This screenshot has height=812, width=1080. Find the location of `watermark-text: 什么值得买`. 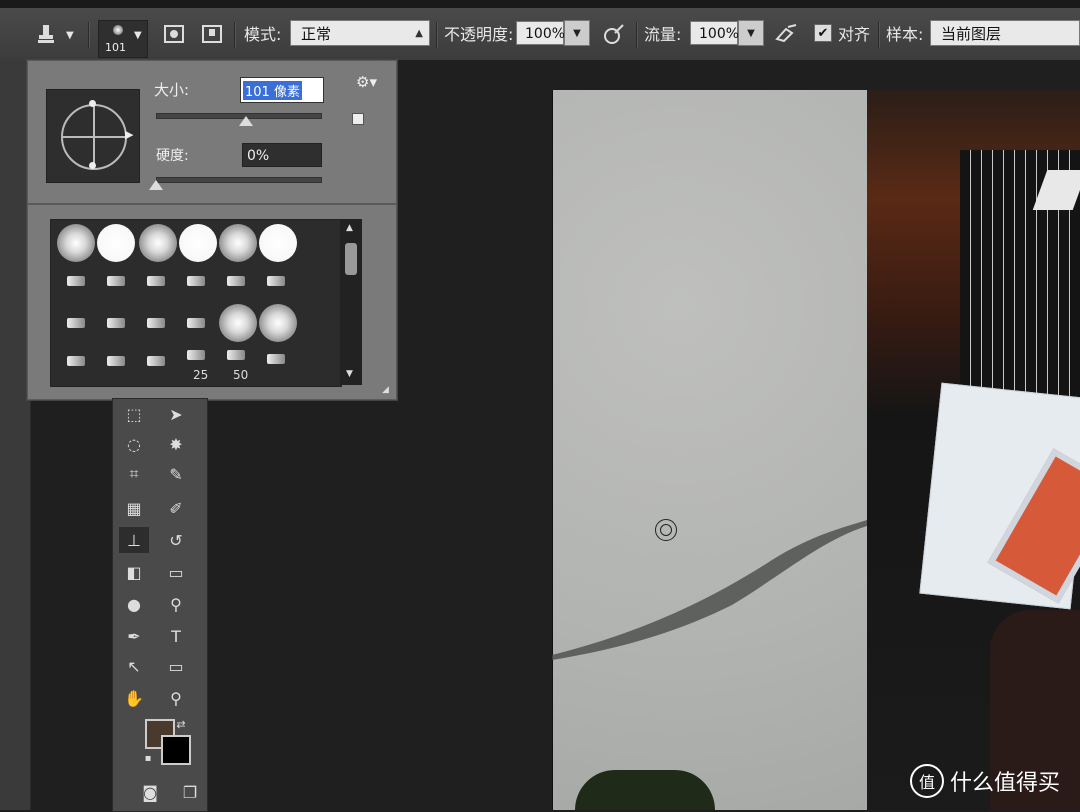

watermark-text: 什么值得买 is located at coordinates (1005, 783).